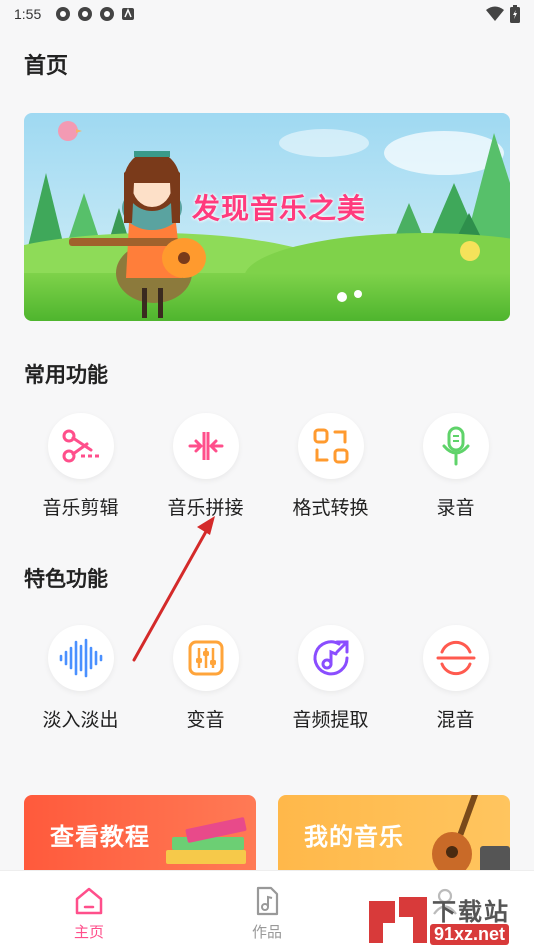  Describe the element at coordinates (89, 901) in the screenshot. I see `home-icon` at that location.